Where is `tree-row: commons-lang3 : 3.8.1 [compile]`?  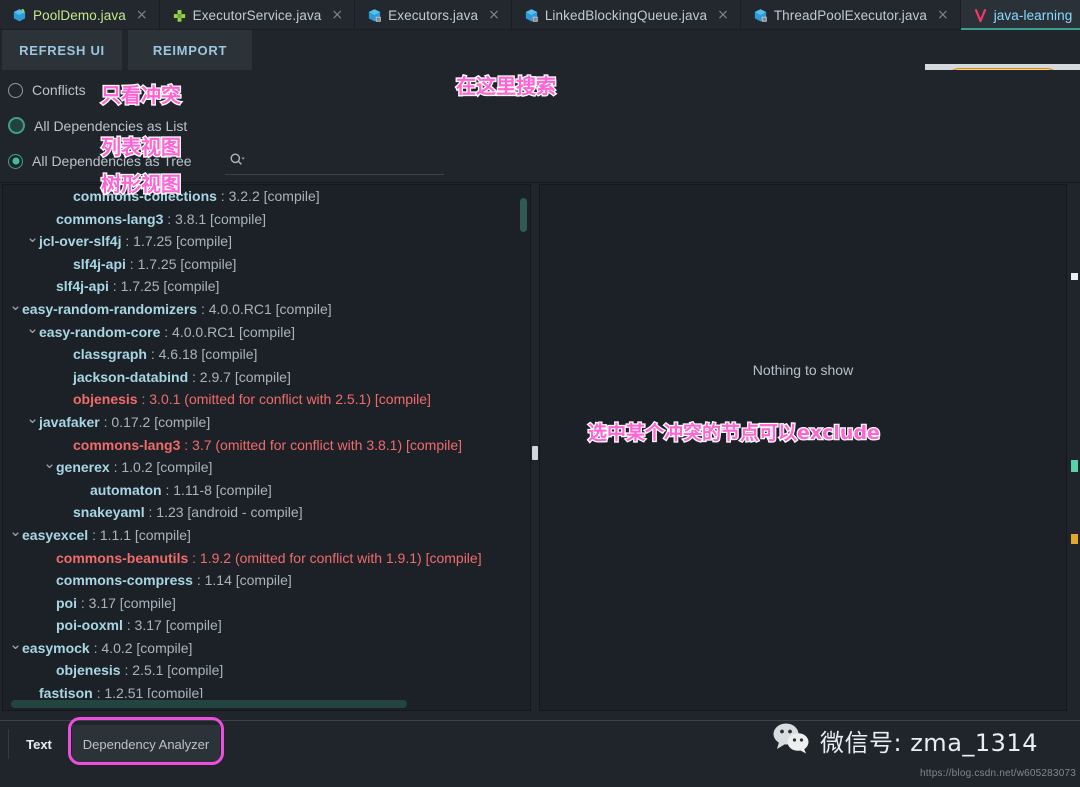
tree-row: commons-lang3 : 3.8.1 [compile] is located at coordinates (259, 219).